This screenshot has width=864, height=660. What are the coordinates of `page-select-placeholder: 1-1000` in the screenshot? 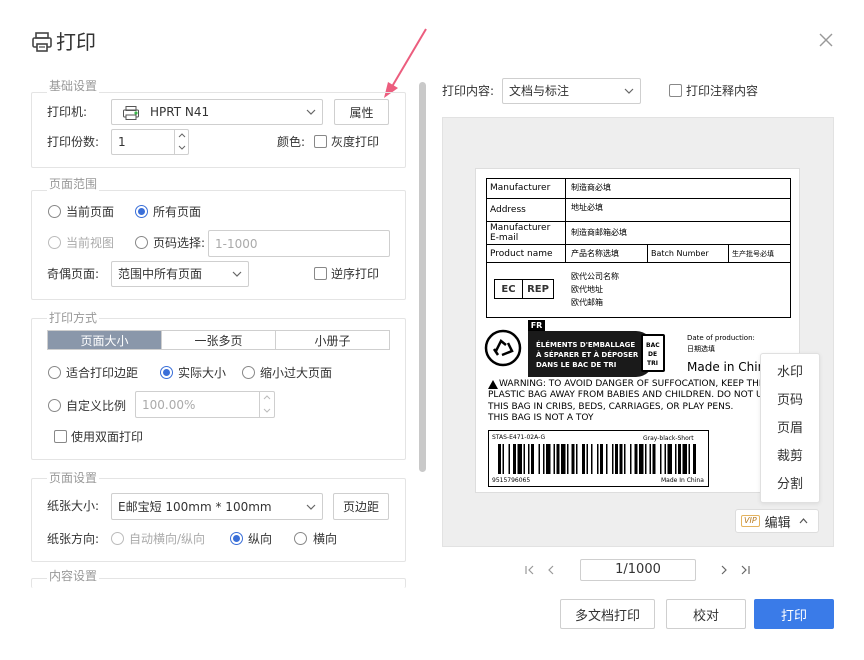 It's located at (236, 243).